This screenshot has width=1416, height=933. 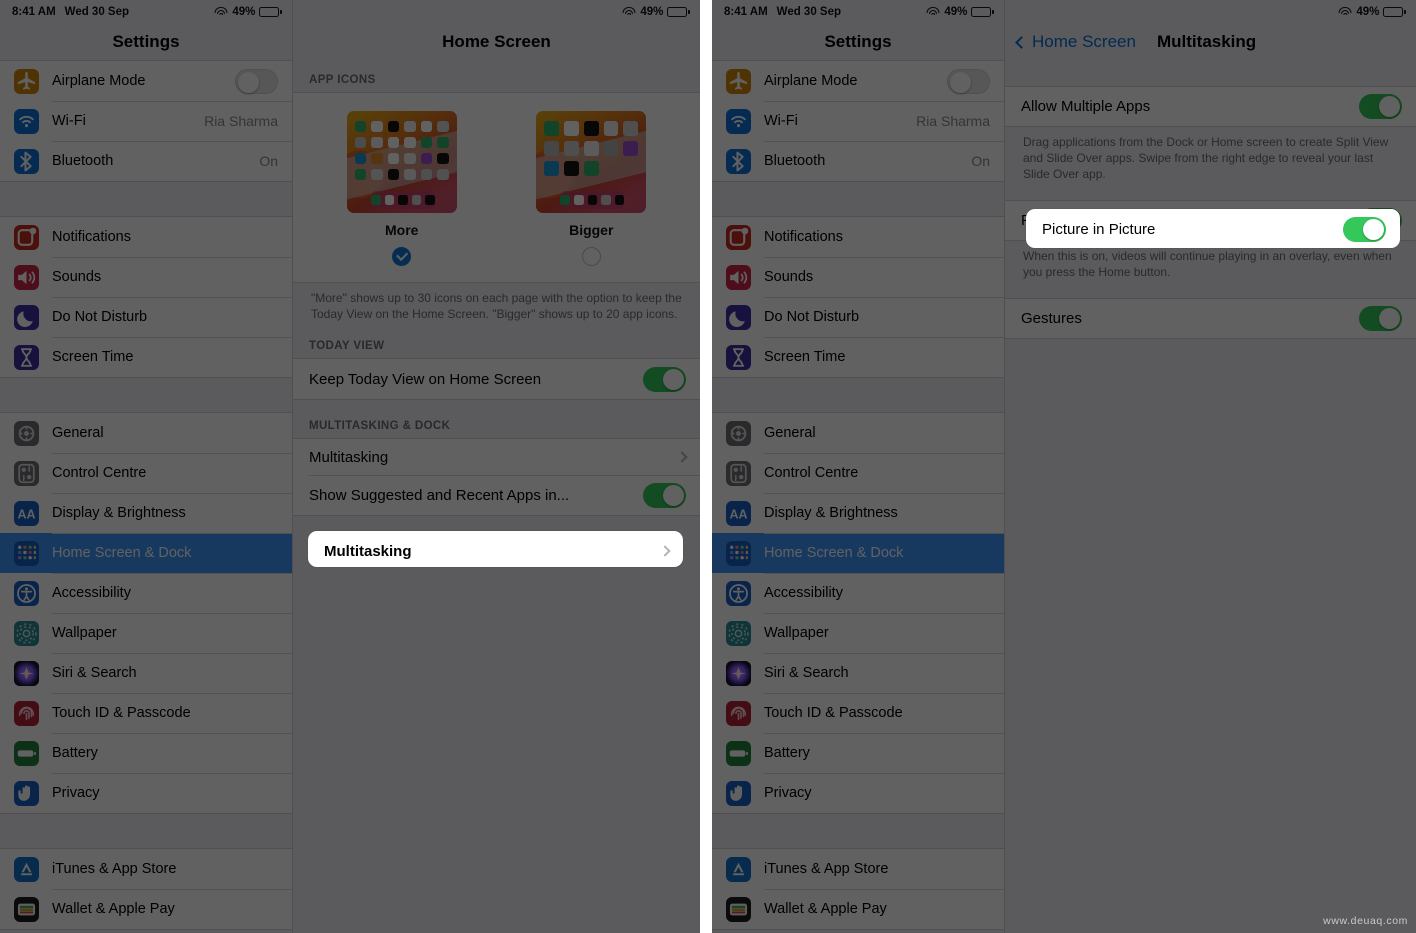 I want to click on sidebar-item-label: Wi-Fi, so click(x=781, y=121).